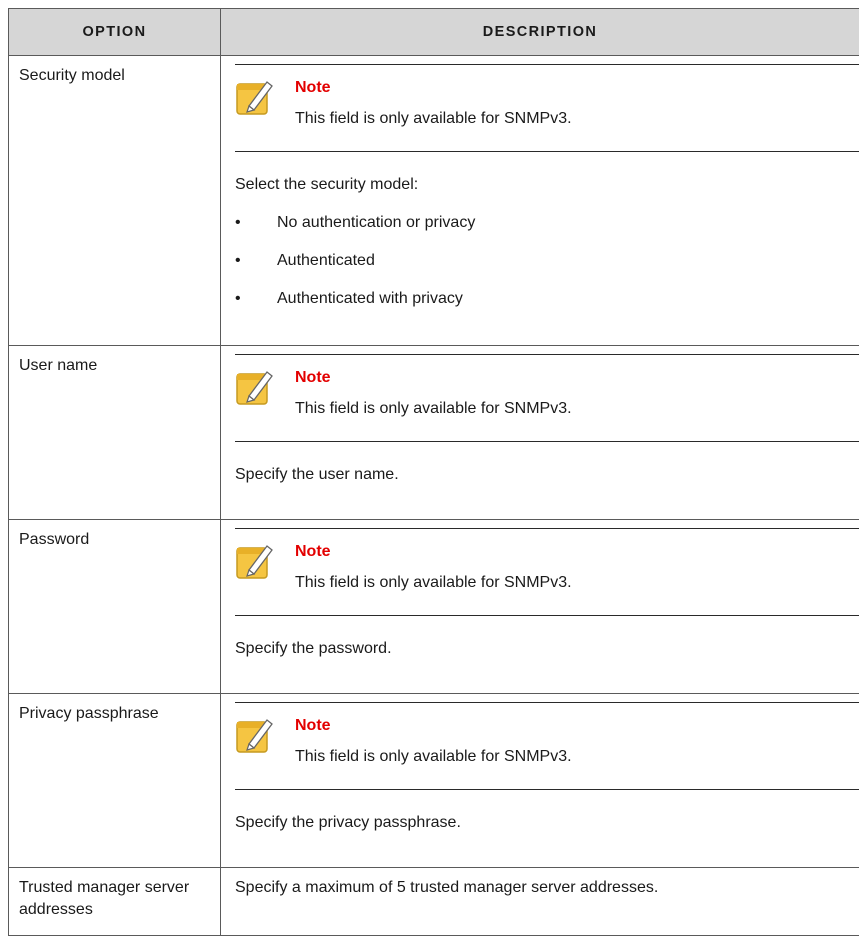  Describe the element at coordinates (114, 200) in the screenshot. I see `option-name: Security model` at that location.